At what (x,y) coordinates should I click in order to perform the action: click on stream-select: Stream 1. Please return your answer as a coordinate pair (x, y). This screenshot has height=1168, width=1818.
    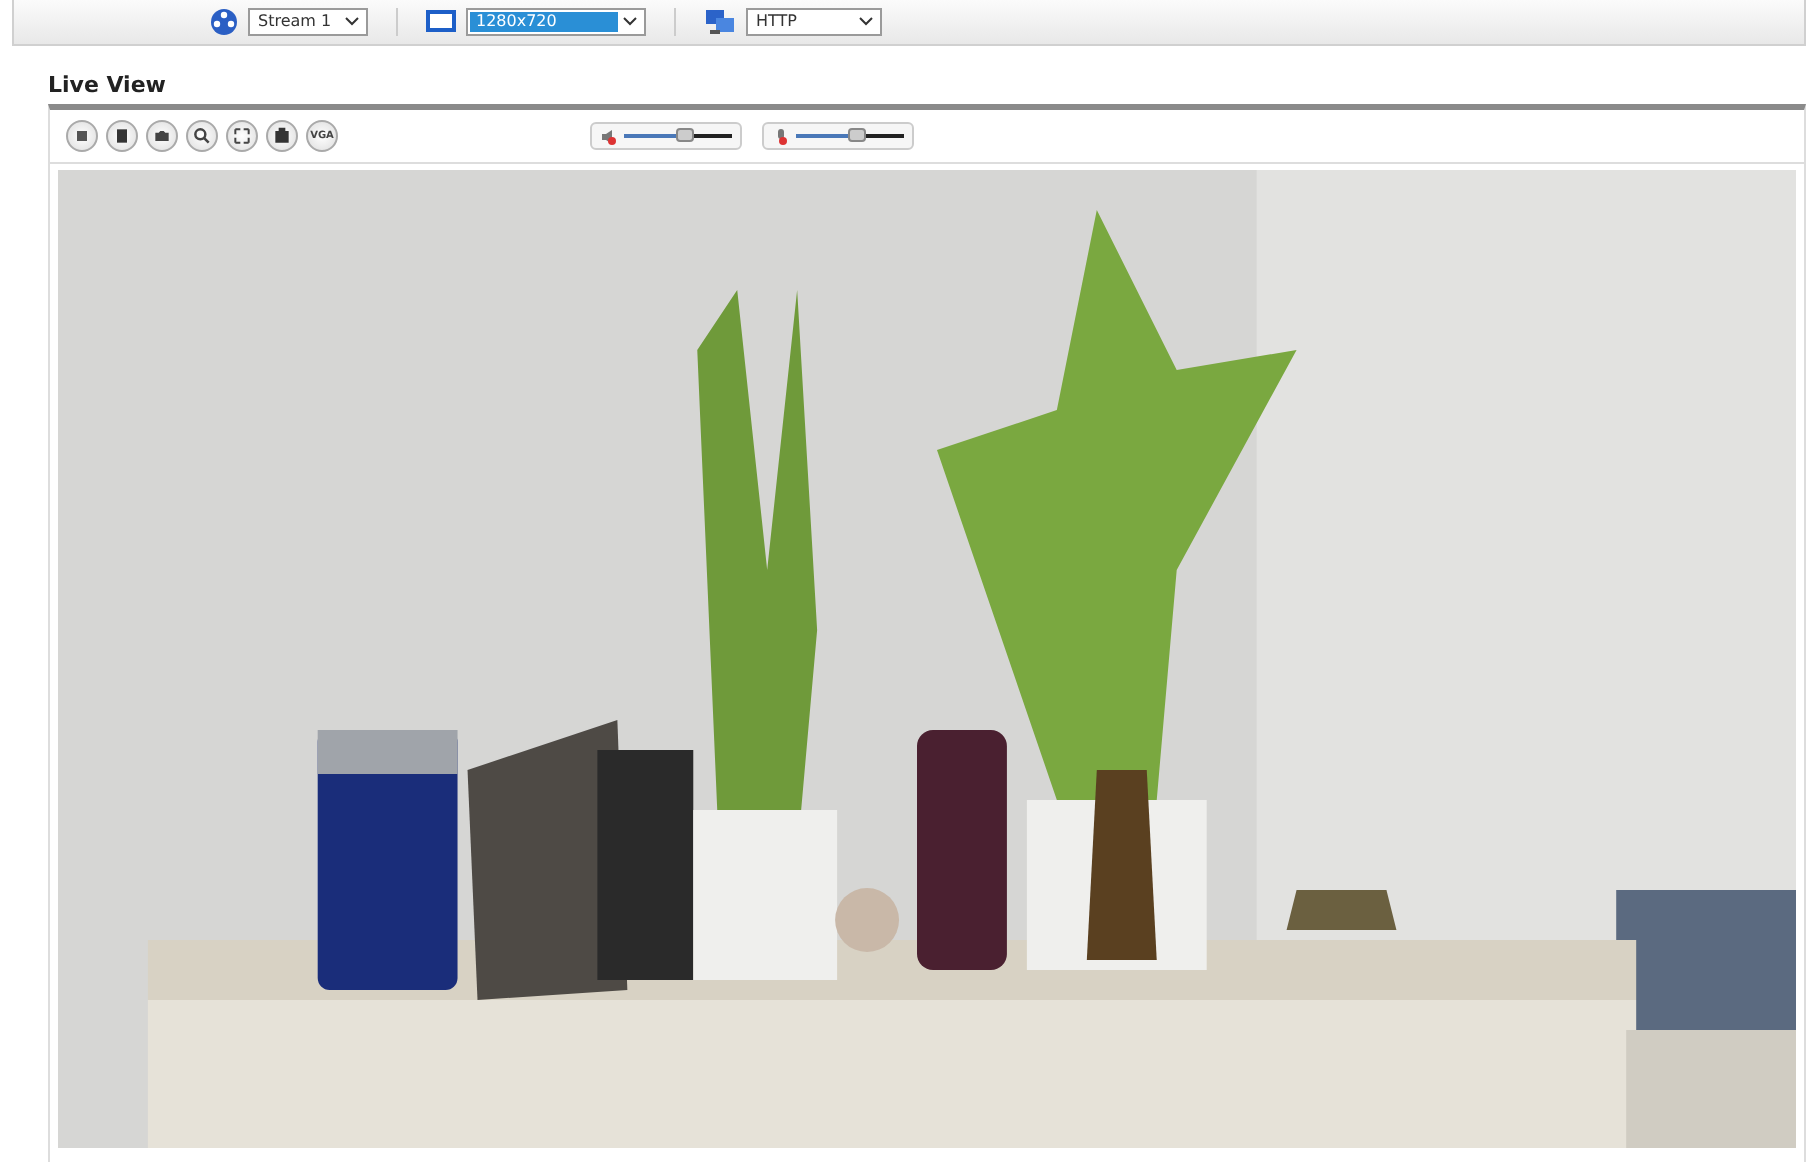
    Looking at the image, I should click on (308, 22).